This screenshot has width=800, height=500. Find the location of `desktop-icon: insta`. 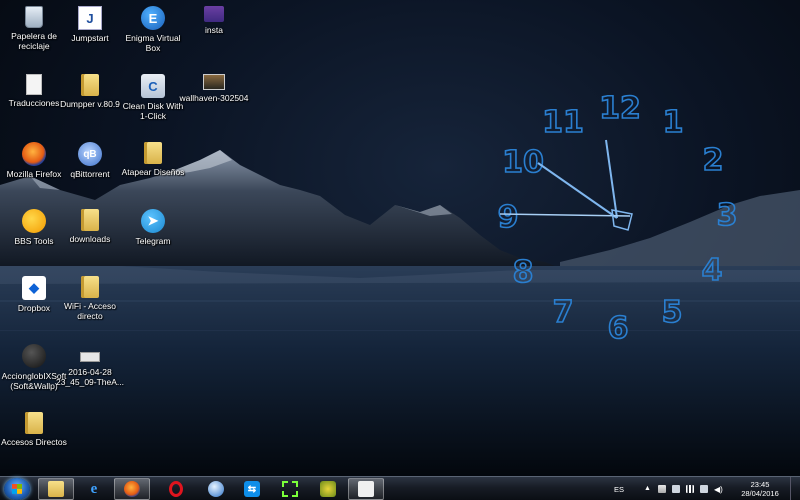

desktop-icon: insta is located at coordinates (214, 32).